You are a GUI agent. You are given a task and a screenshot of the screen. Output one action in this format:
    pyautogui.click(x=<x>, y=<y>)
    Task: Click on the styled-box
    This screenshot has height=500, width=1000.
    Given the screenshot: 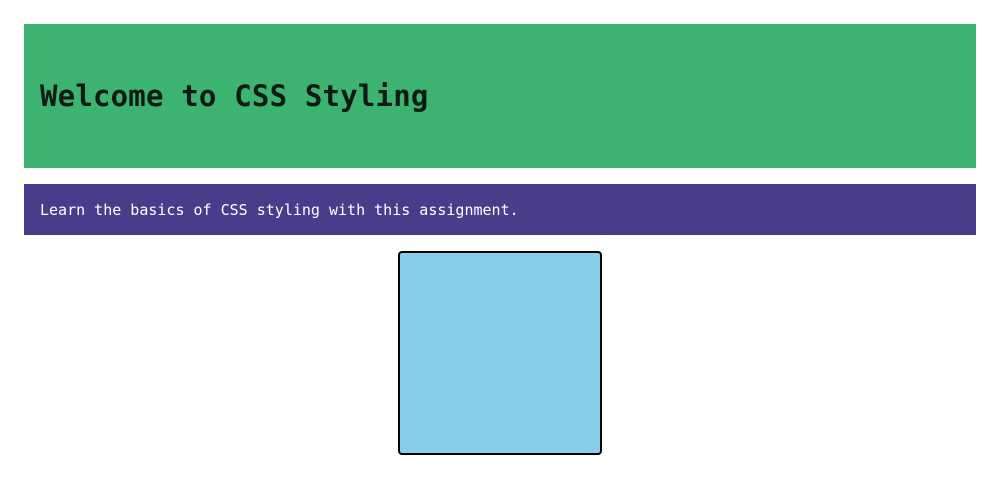 What is the action you would take?
    pyautogui.click(x=500, y=353)
    